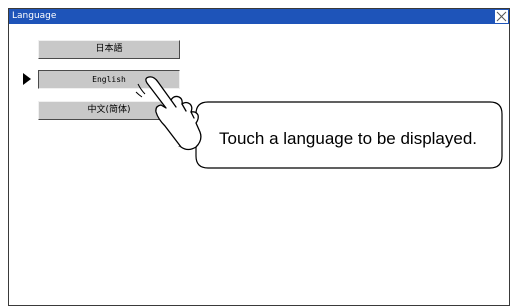  What do you see at coordinates (348, 138) in the screenshot?
I see `hint-text: Touch a language to be displayed.` at bounding box center [348, 138].